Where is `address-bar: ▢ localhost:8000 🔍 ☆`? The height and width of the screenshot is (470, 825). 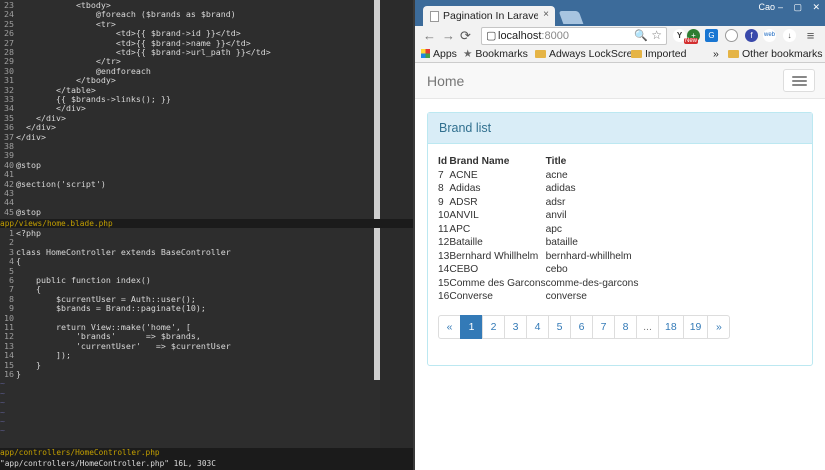 address-bar: ▢ localhost:8000 🔍 ☆ is located at coordinates (574, 36).